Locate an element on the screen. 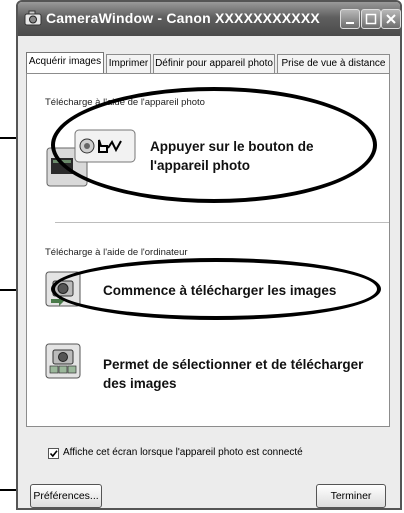 Image resolution: width=404 pixels, height=513 pixels. window-title: CameraWindow - Canon XXXXXXXXXXX is located at coordinates (183, 18).